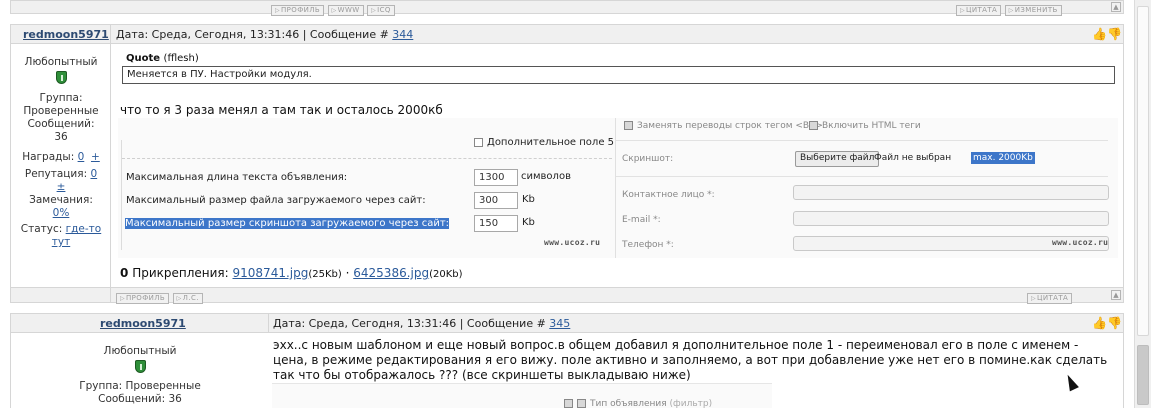 This screenshot has height=408, width=1151. I want to click on body-divider, so click(110, 165).